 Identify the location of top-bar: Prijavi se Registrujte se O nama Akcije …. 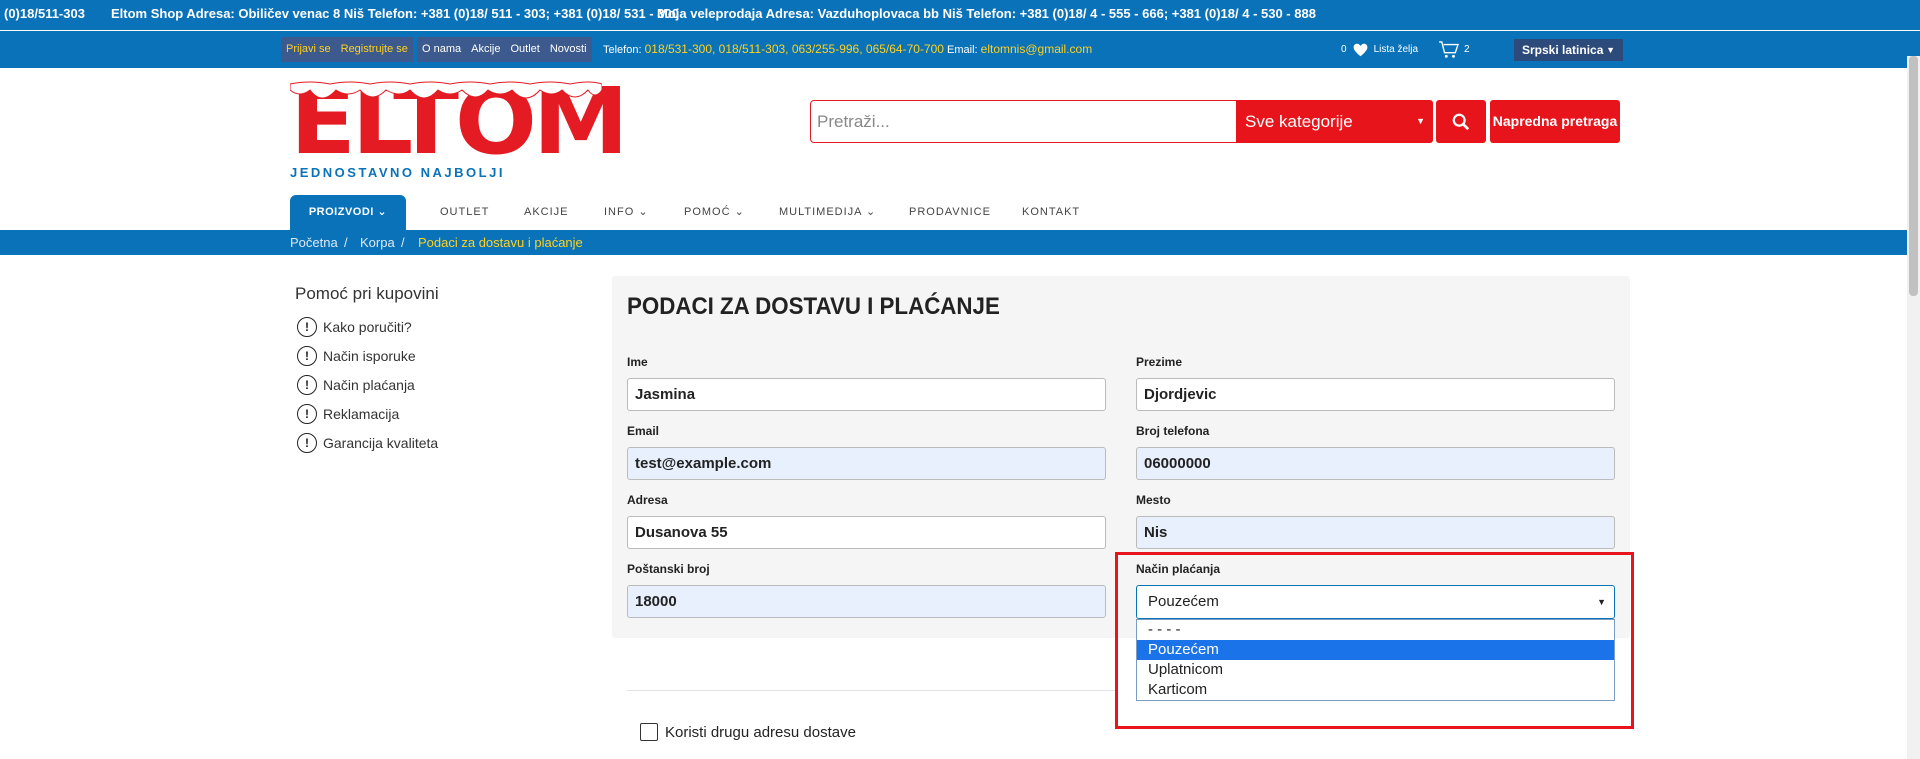
(960, 49).